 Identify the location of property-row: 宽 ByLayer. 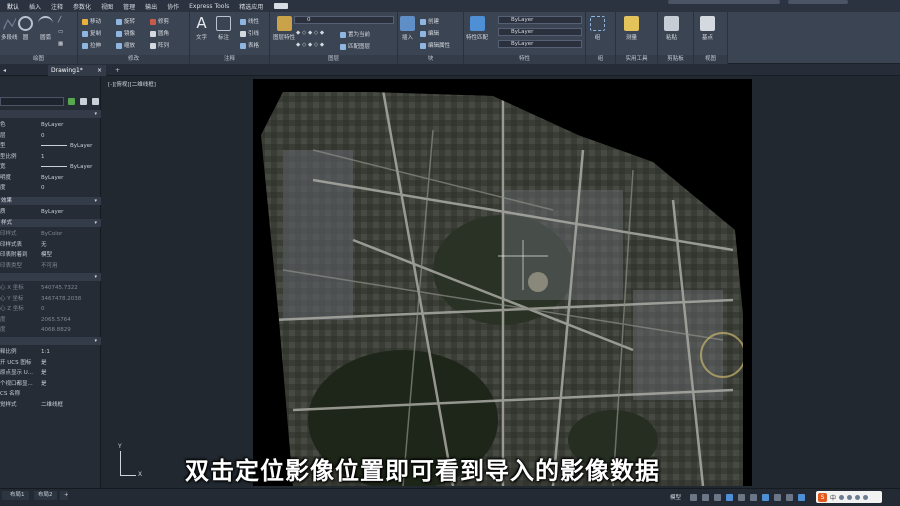
(50, 167).